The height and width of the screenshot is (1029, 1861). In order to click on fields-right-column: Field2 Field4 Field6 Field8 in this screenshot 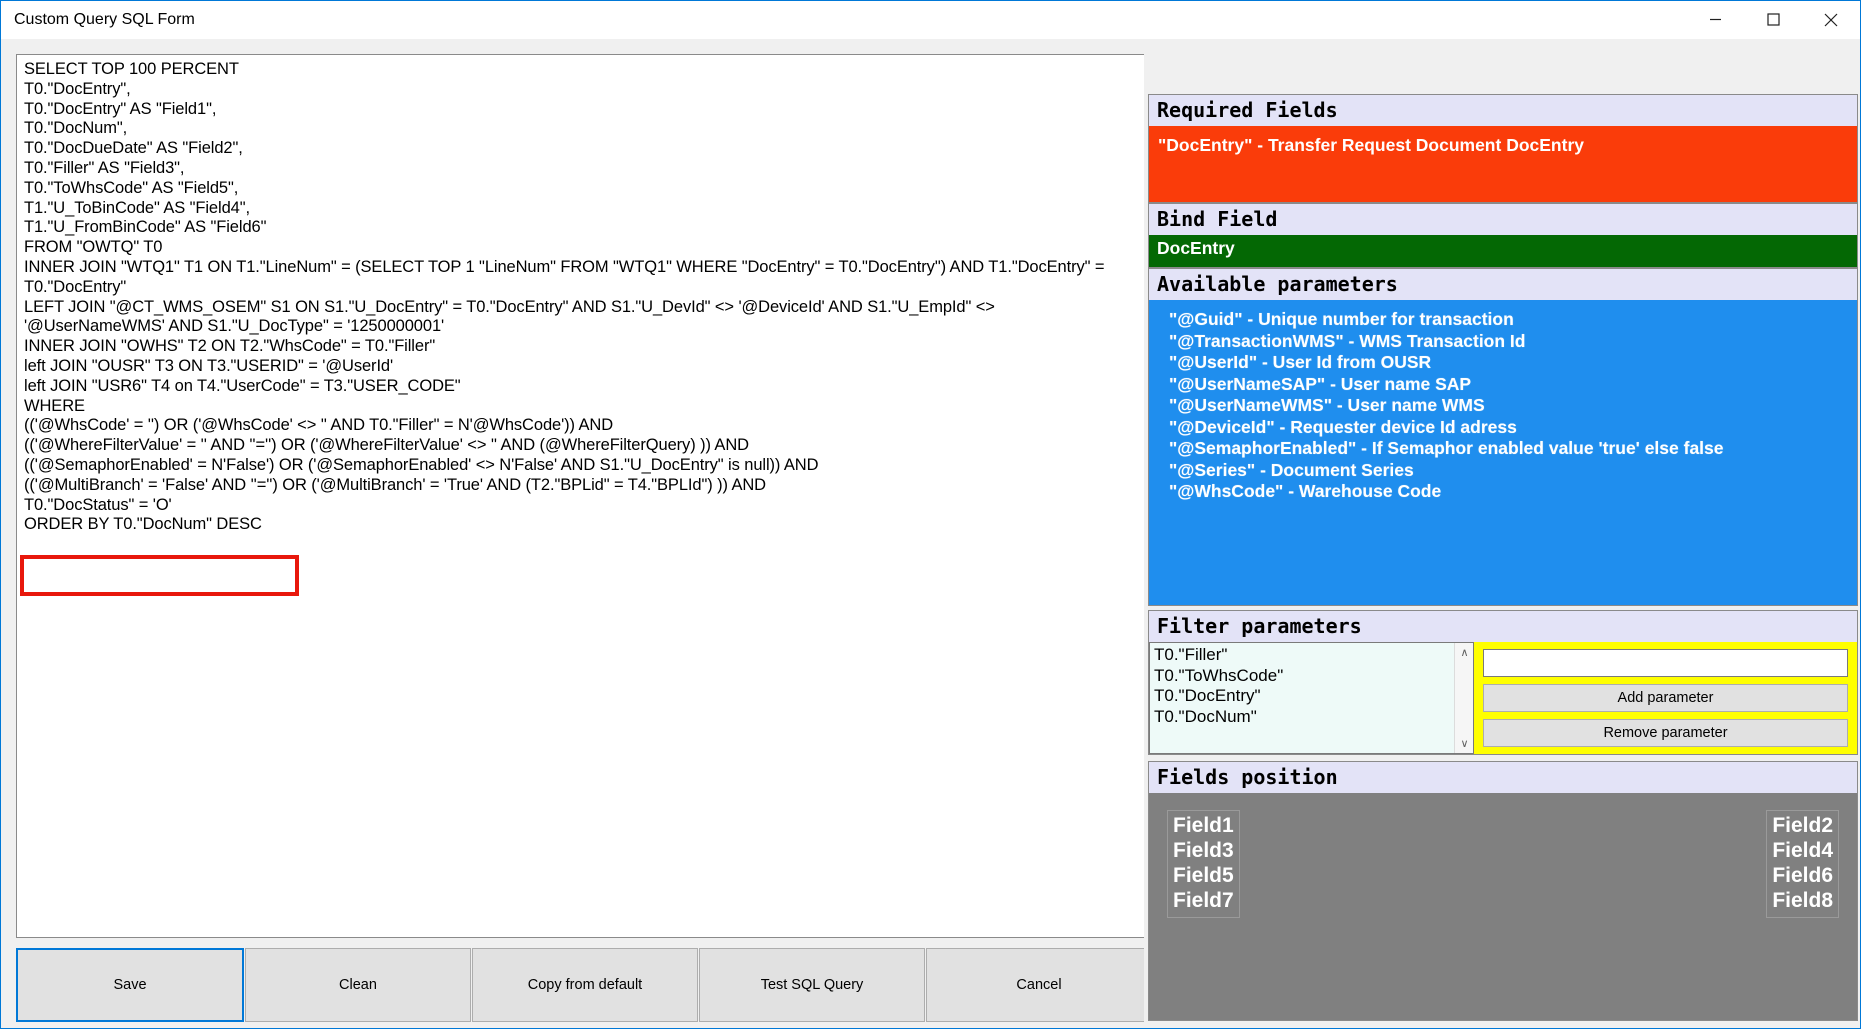, I will do `click(1802, 864)`.